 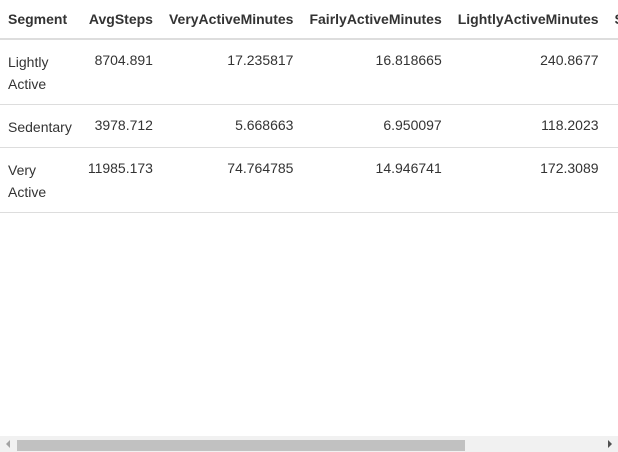 I want to click on cell-fairlyactiveminutes: 16.818665, so click(x=375, y=72).